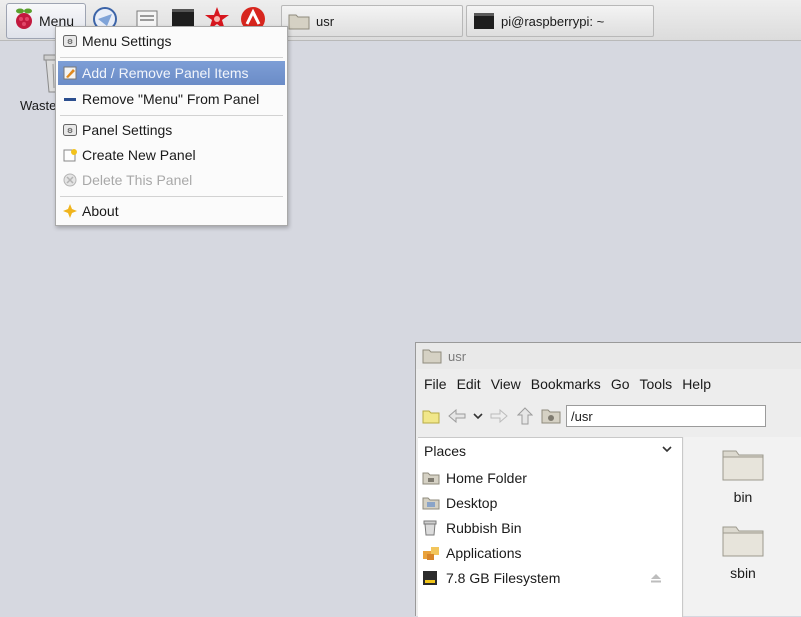 Image resolution: width=801 pixels, height=617 pixels. Describe the element at coordinates (550, 478) in the screenshot. I see `place-home-folder: Home Folder` at that location.